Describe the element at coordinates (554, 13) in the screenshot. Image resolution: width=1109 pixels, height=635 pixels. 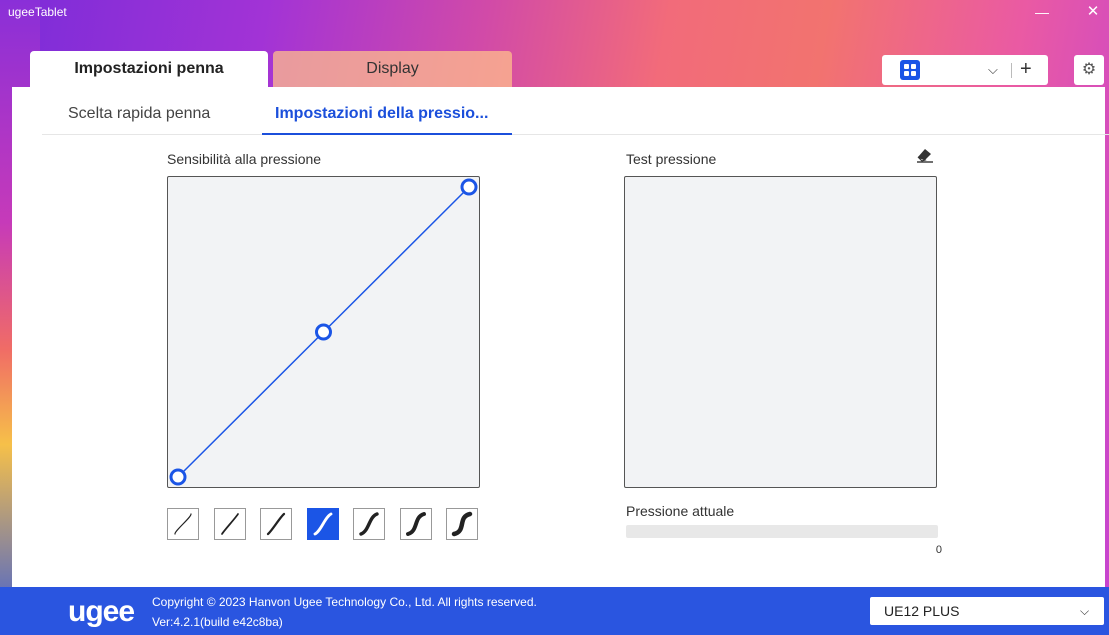
I see `title-bar: ugeeTablet — ✕` at that location.